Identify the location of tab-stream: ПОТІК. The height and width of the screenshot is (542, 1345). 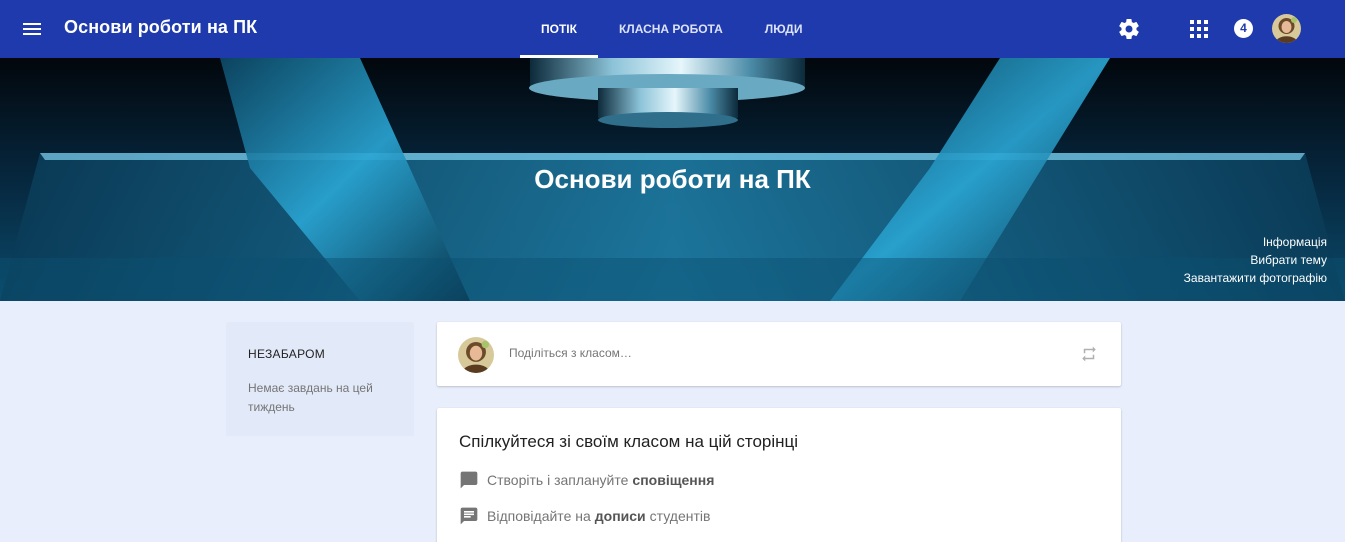
(559, 29).